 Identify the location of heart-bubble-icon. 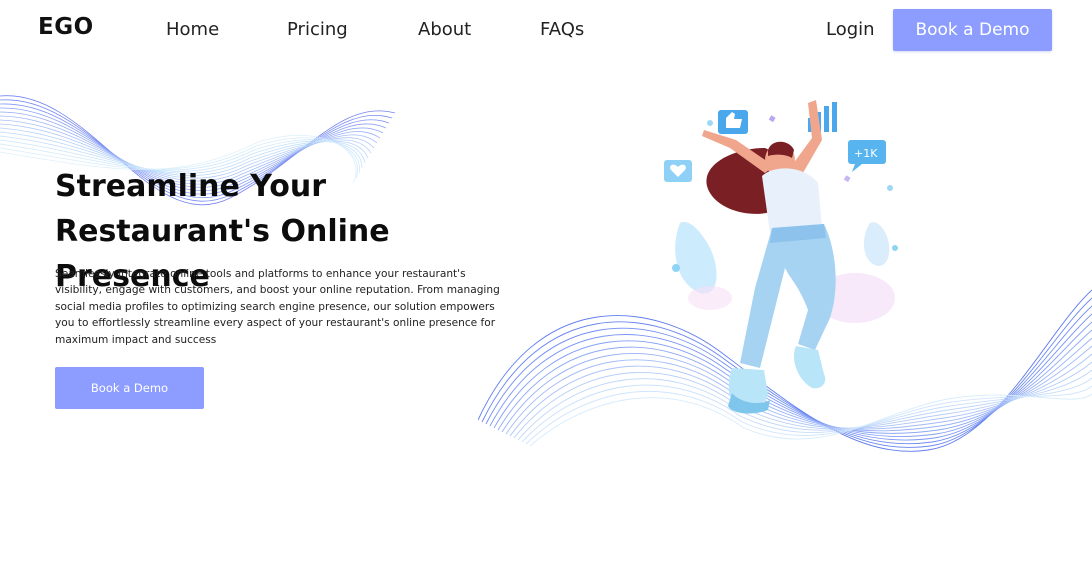
(678, 171).